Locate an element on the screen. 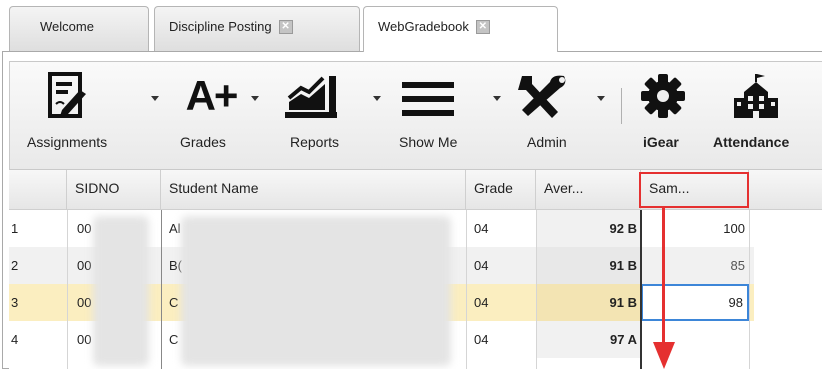 The height and width of the screenshot is (369, 822). sidno-header: SIDNO is located at coordinates (114, 190).